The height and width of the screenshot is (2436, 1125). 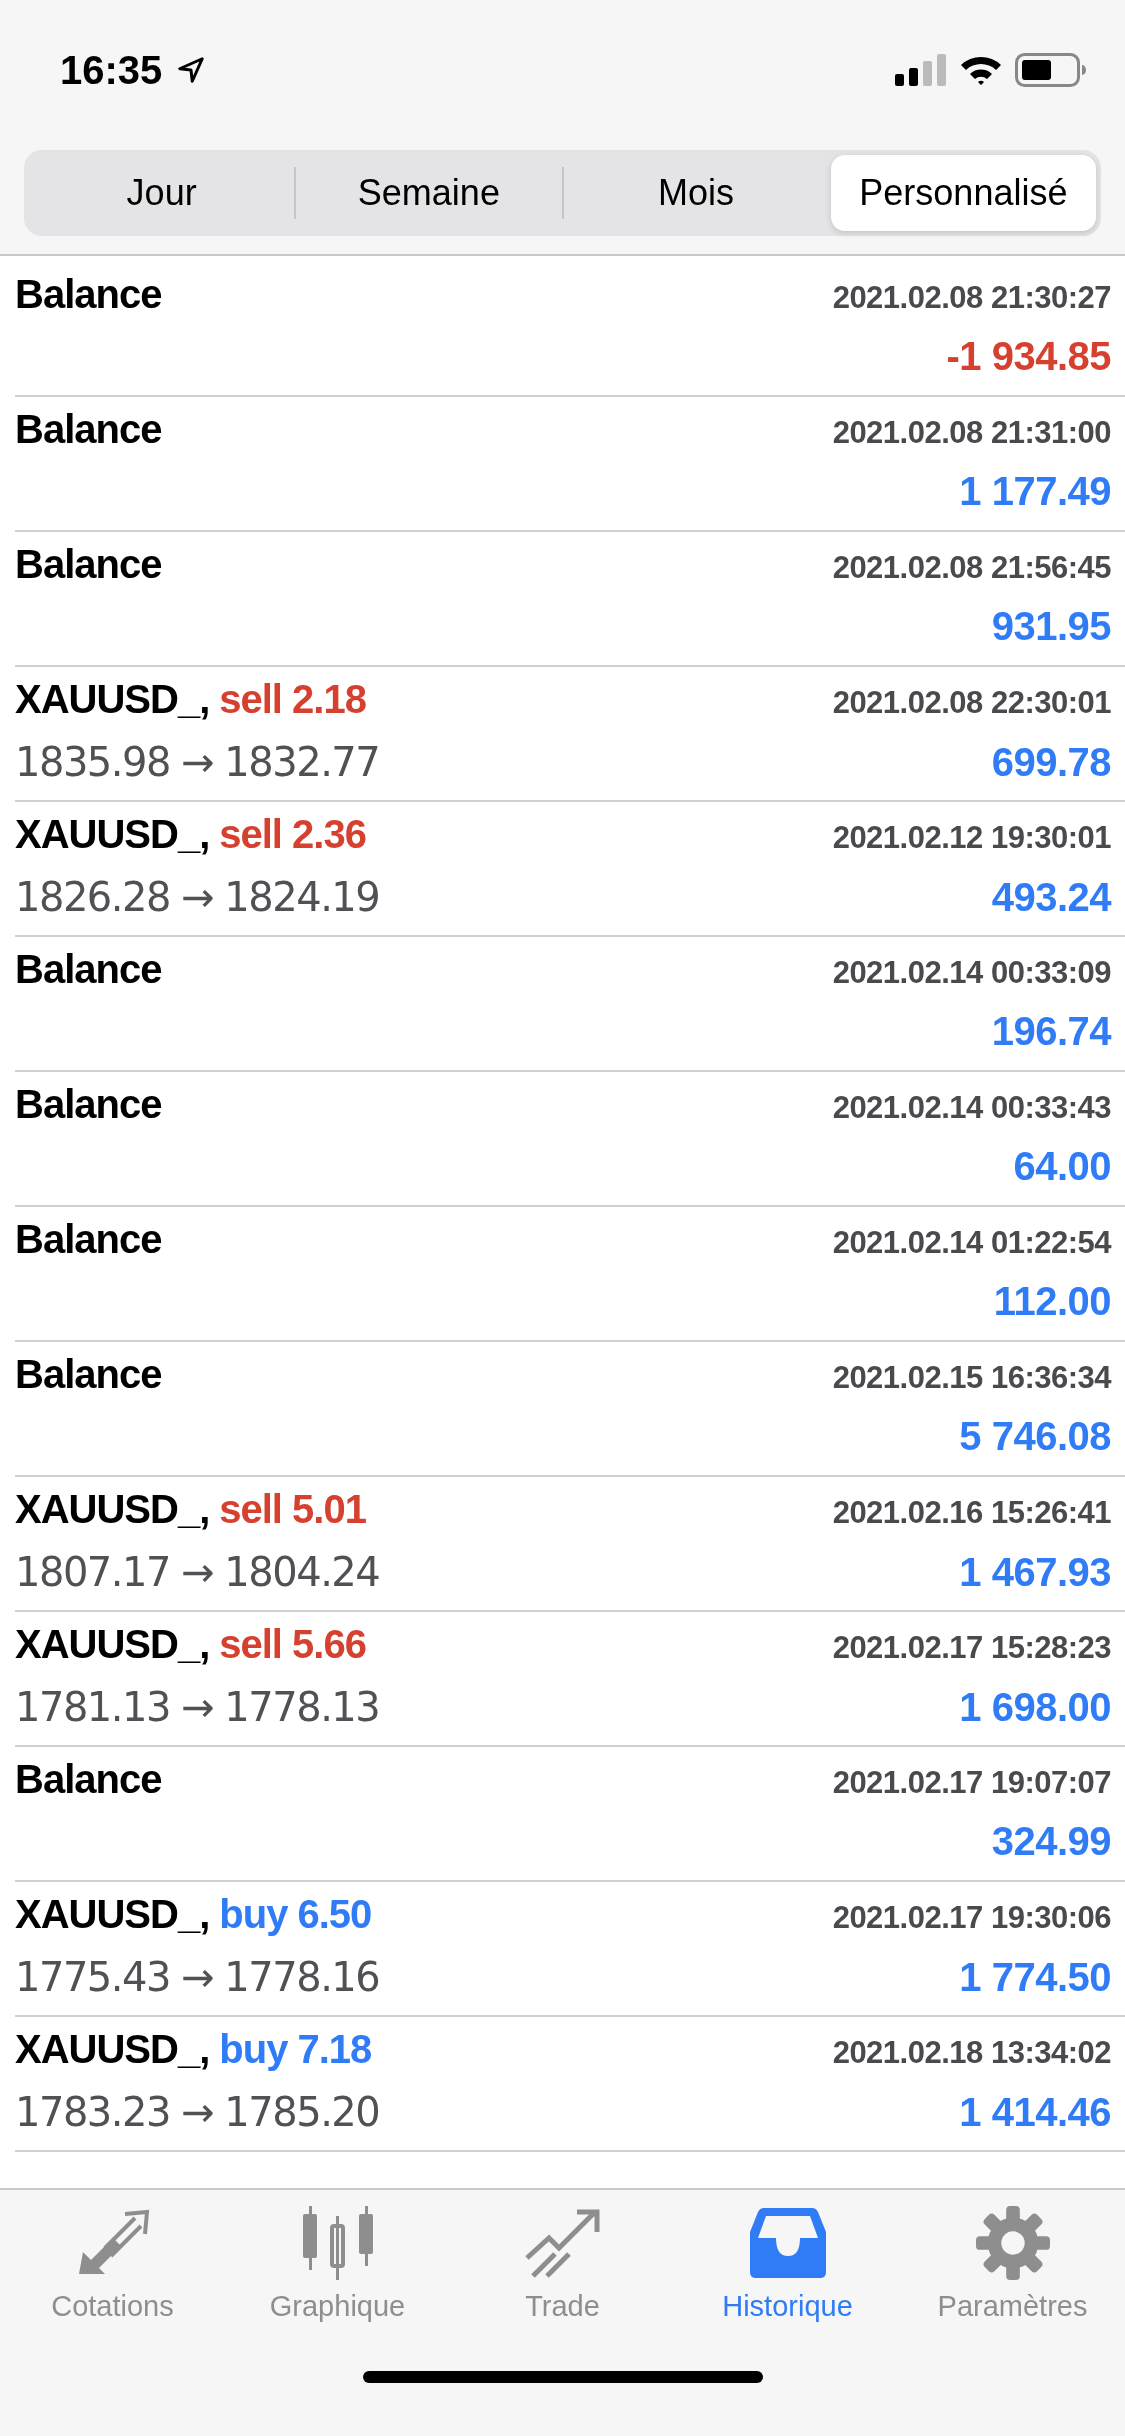 I want to click on profit-amount: 64.00, so click(x=1062, y=1166).